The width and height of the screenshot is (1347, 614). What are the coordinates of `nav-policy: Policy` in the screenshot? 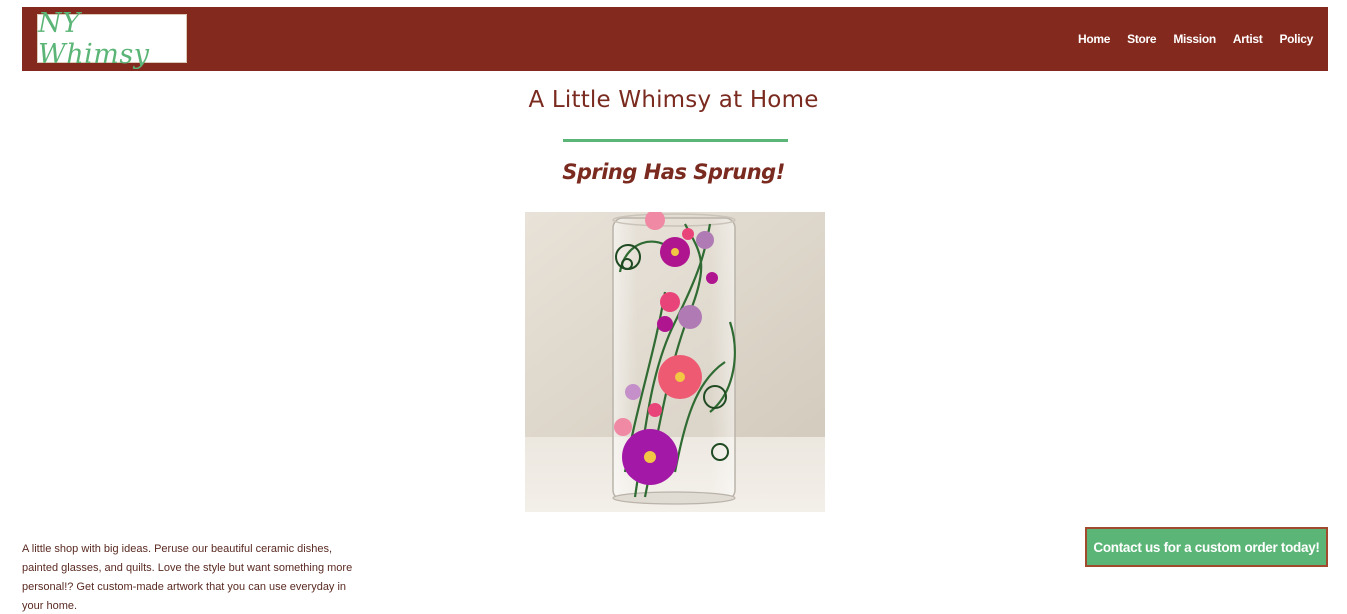 It's located at (1296, 39).